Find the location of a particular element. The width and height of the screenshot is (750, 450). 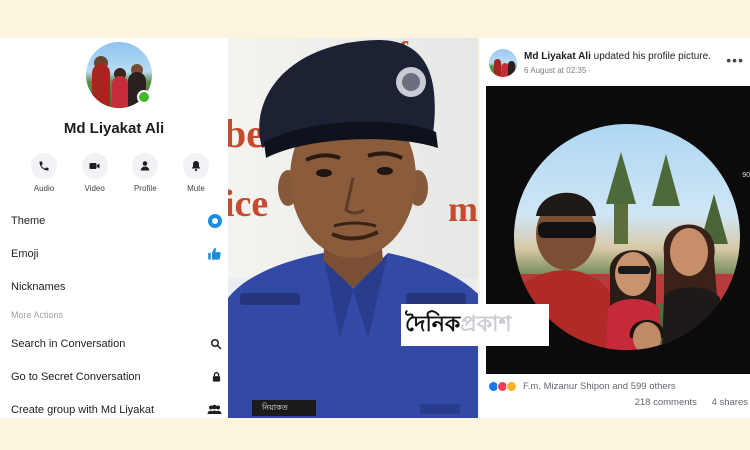

phone-icon is located at coordinates (44, 166).